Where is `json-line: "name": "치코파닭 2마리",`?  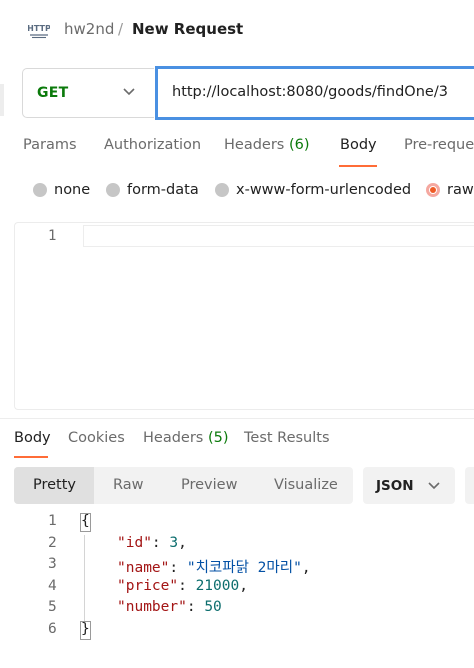
json-line: "name": "치코파닭 2마리", is located at coordinates (214, 568).